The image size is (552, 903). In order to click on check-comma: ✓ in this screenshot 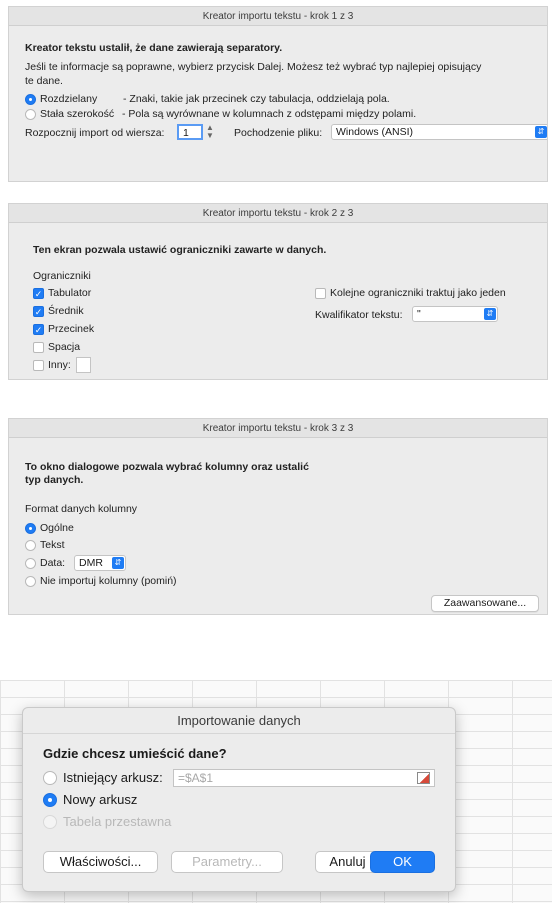, I will do `click(38, 329)`.